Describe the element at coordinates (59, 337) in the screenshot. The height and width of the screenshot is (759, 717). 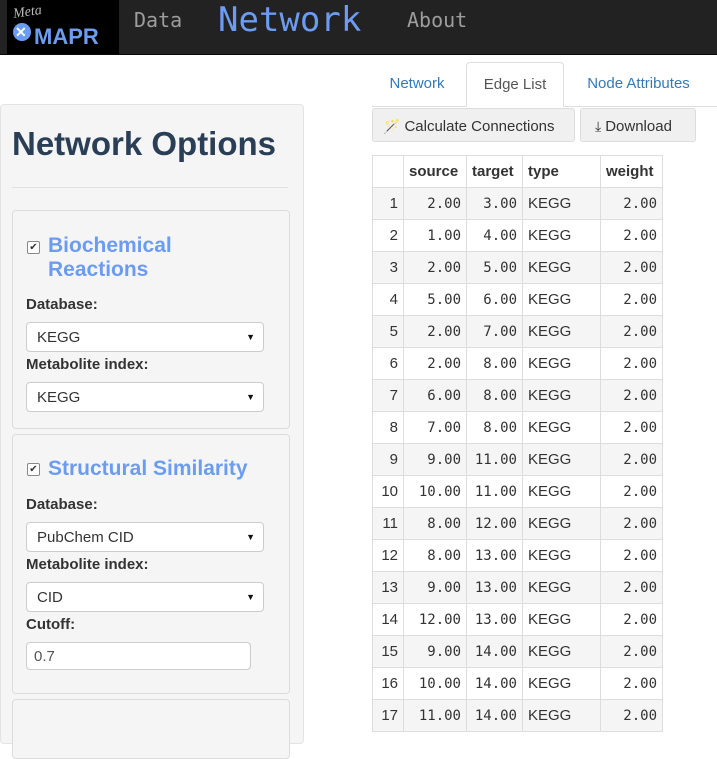
I see `select-value: KEGG` at that location.